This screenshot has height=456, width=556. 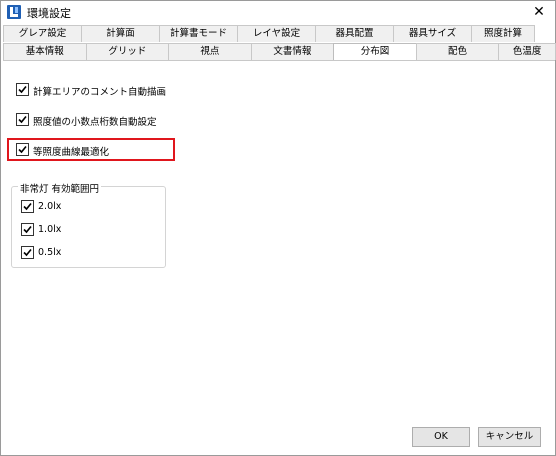 What do you see at coordinates (375, 52) in the screenshot?
I see `tab-distribution-map: 分布図` at bounding box center [375, 52].